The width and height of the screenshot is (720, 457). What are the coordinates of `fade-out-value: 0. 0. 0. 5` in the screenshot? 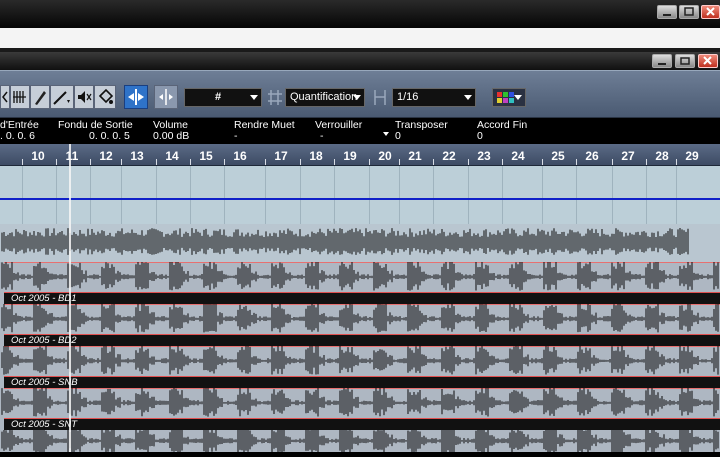 It's located at (109, 136).